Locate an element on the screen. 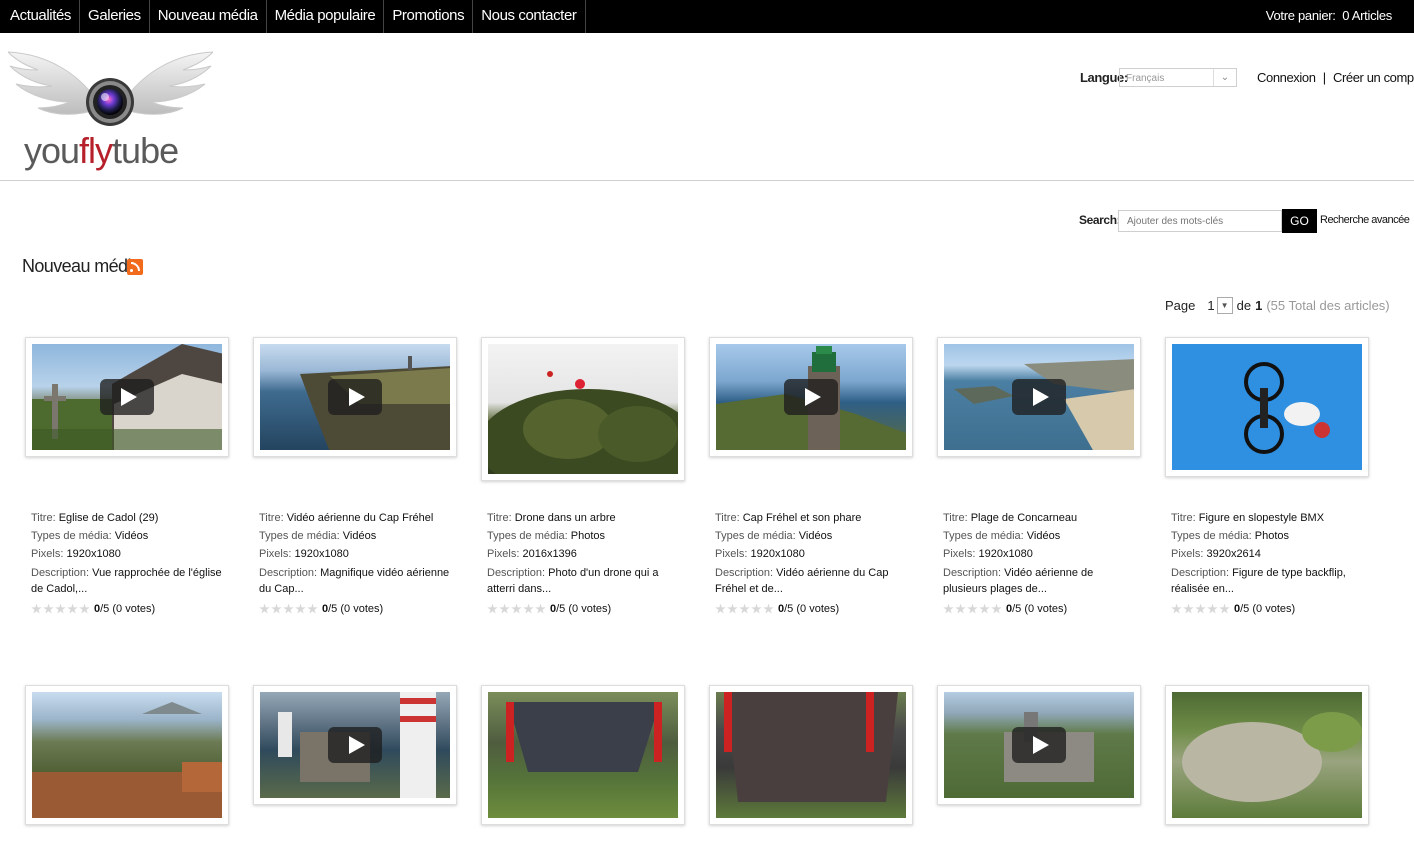 The width and height of the screenshot is (1414, 842). nav-item-promotions: Promotions is located at coordinates (429, 16).